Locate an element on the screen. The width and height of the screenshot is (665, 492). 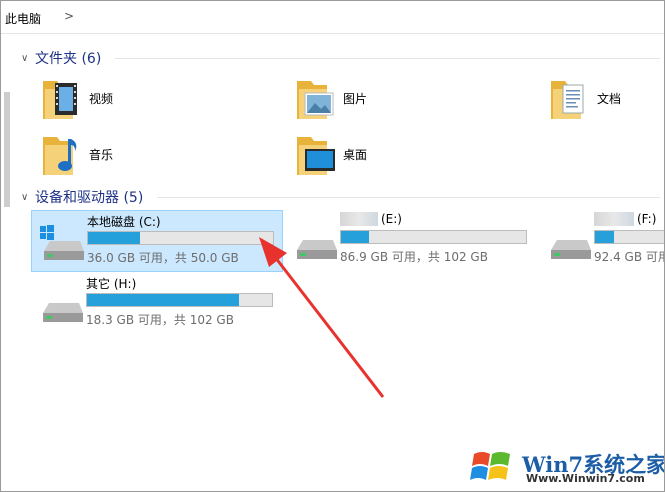
annotation-arrow-icon is located at coordinates (322, 317).